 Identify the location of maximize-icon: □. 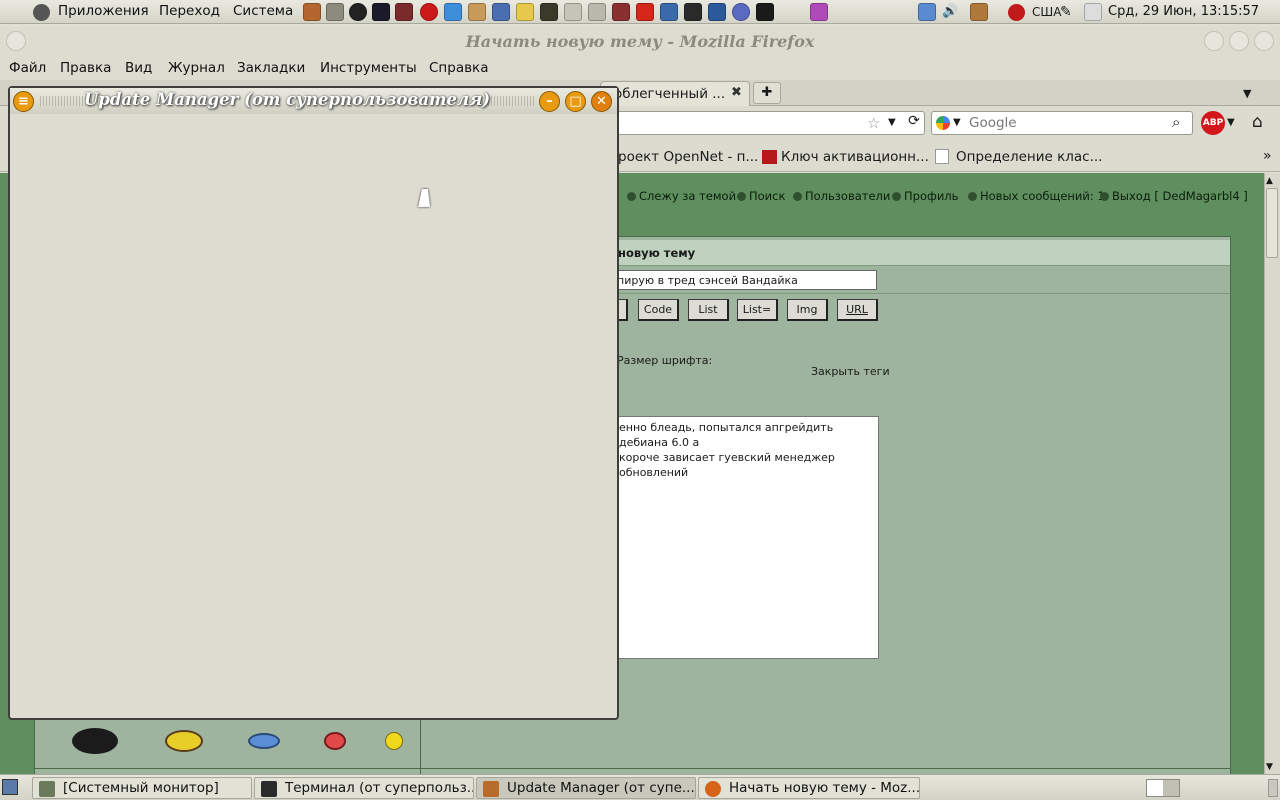
(575, 101).